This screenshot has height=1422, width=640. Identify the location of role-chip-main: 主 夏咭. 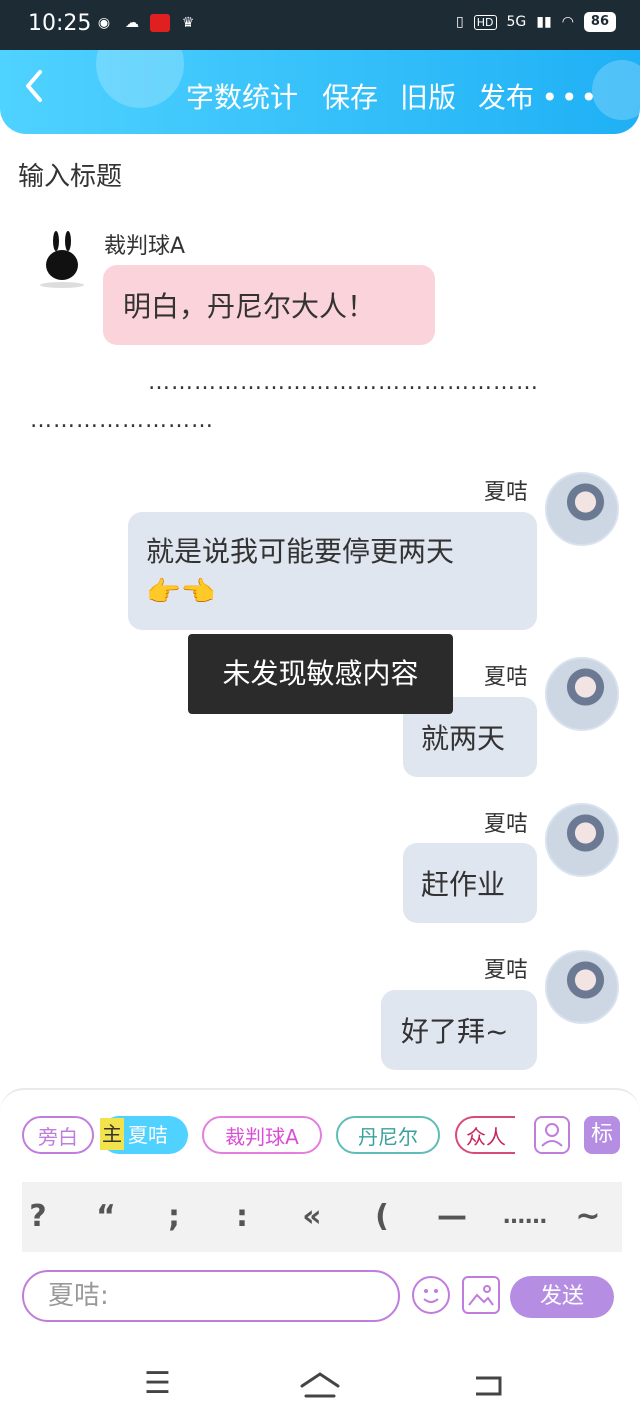
(144, 1135).